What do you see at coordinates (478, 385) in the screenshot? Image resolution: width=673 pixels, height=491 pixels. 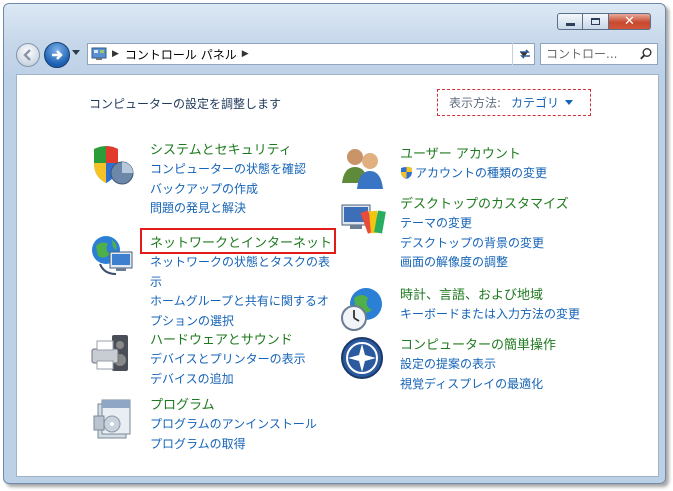 I see `link-optimize-visual-display: 視覚ディスプレイの最適化` at bounding box center [478, 385].